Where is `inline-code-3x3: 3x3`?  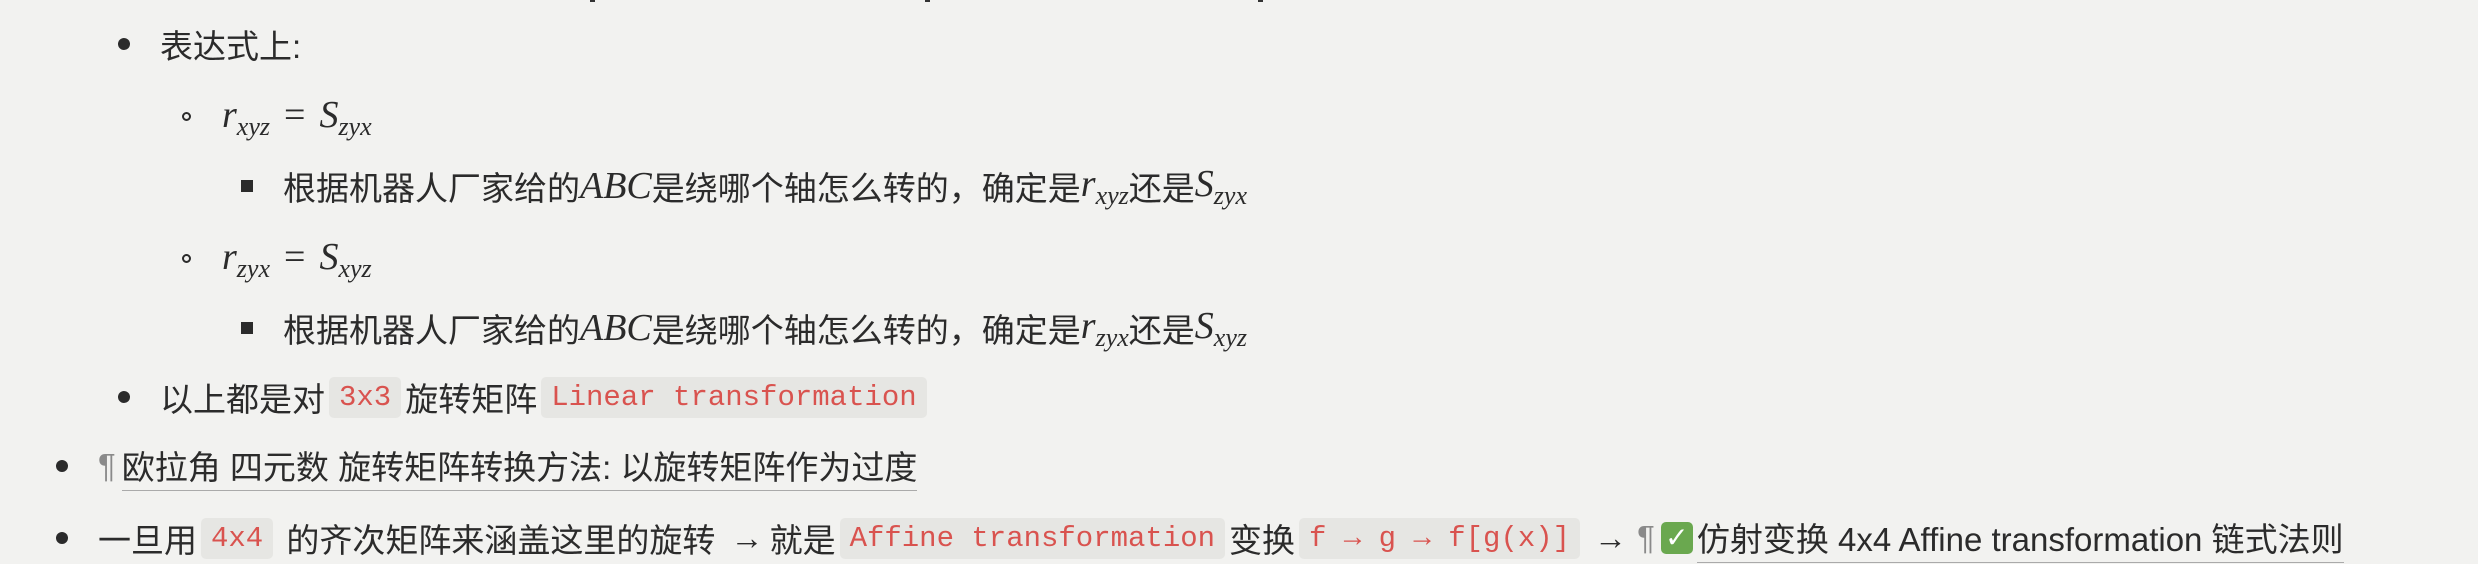 inline-code-3x3: 3x3 is located at coordinates (365, 397).